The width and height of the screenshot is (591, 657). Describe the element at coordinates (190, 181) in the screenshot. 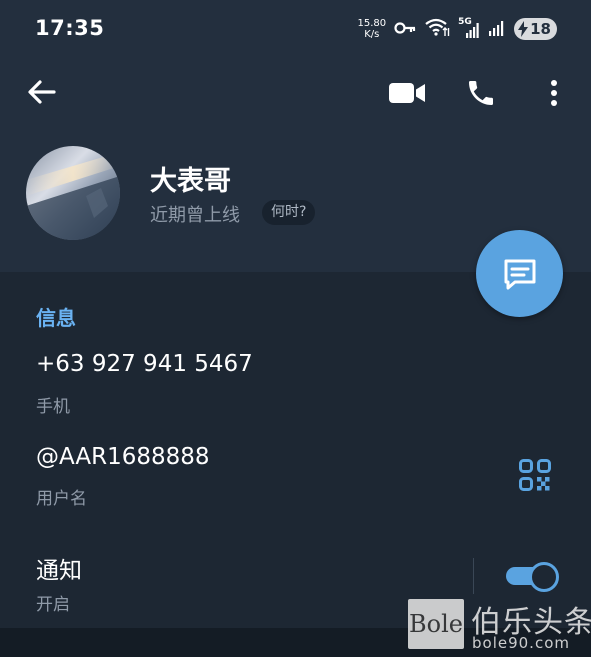

I see `profile-name: 大表哥` at that location.